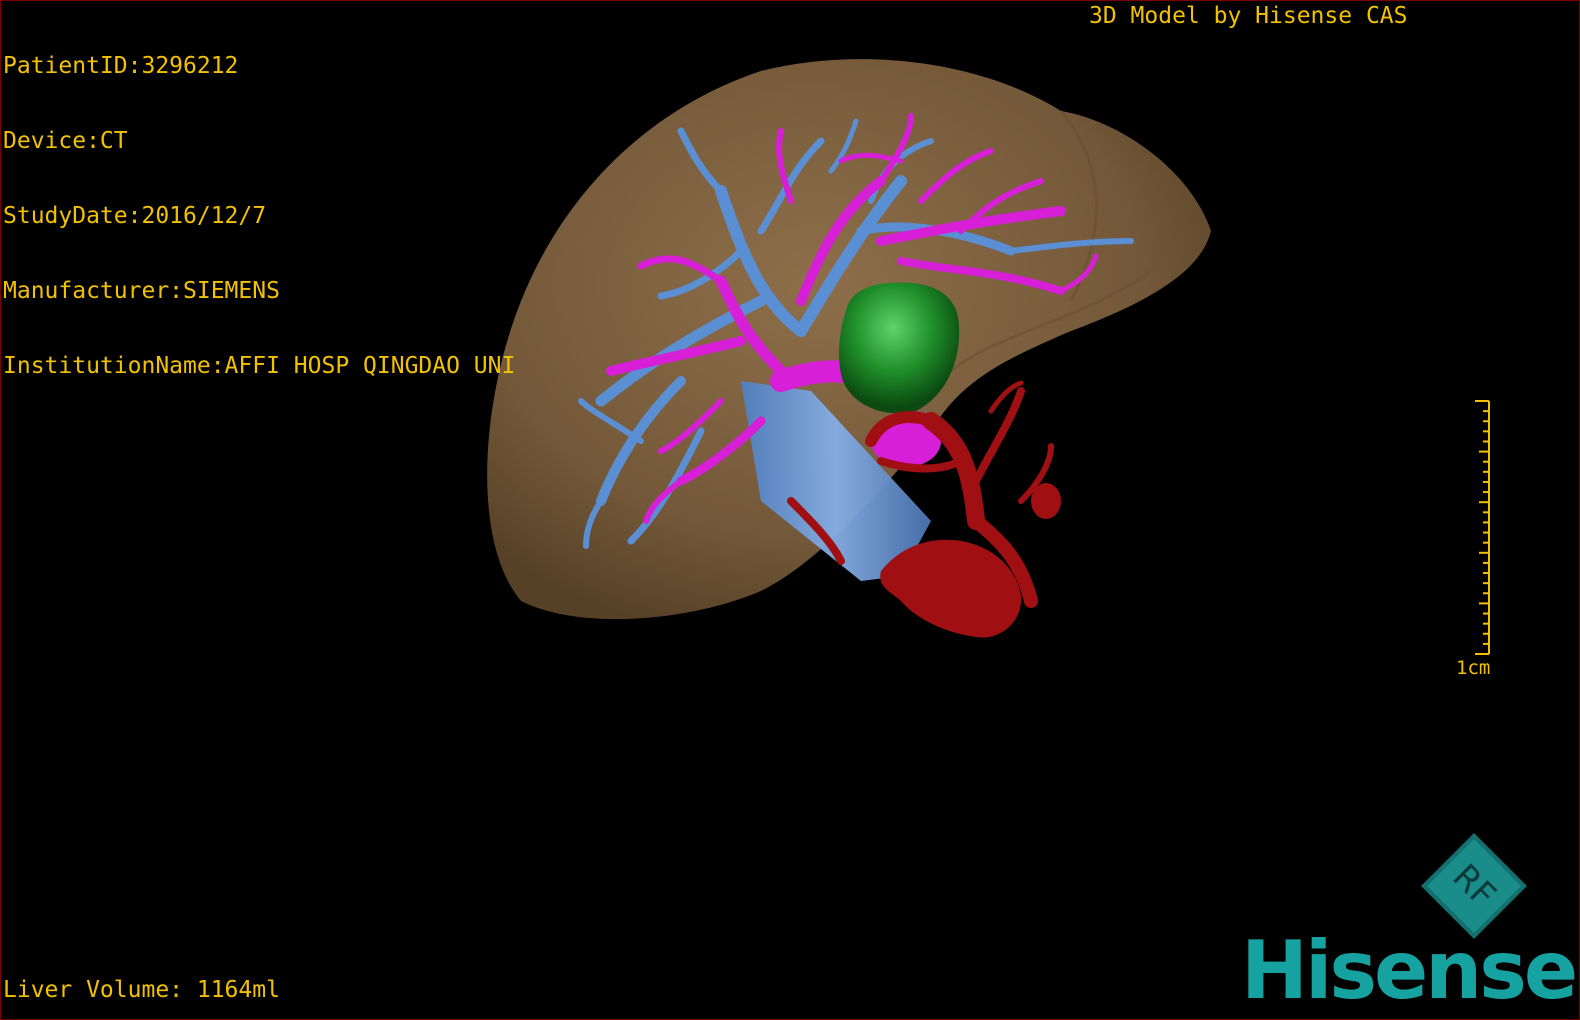 The width and height of the screenshot is (1580, 1020). What do you see at coordinates (135, 216) in the screenshot?
I see `study-date: StudyDate:2016/12/7` at bounding box center [135, 216].